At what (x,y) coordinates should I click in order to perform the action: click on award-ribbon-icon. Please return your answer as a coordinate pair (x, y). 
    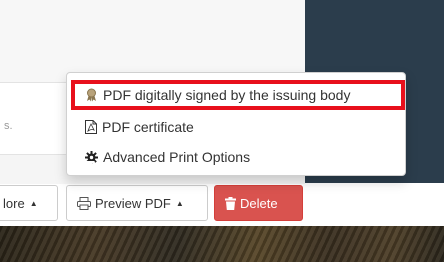
    Looking at the image, I should click on (91, 95).